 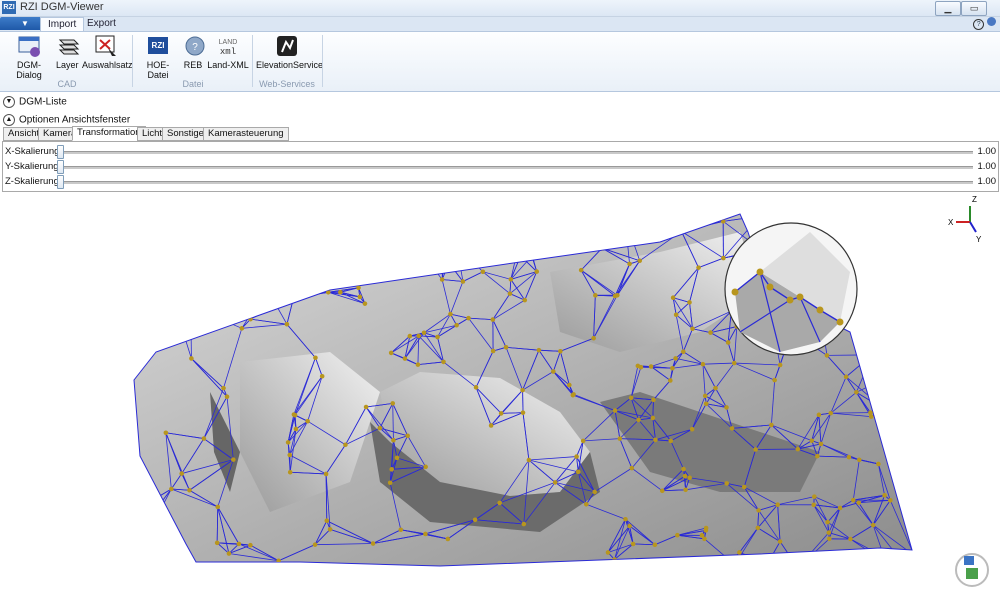 What do you see at coordinates (193, 52) in the screenshot?
I see `reb-button: ? REB` at bounding box center [193, 52].